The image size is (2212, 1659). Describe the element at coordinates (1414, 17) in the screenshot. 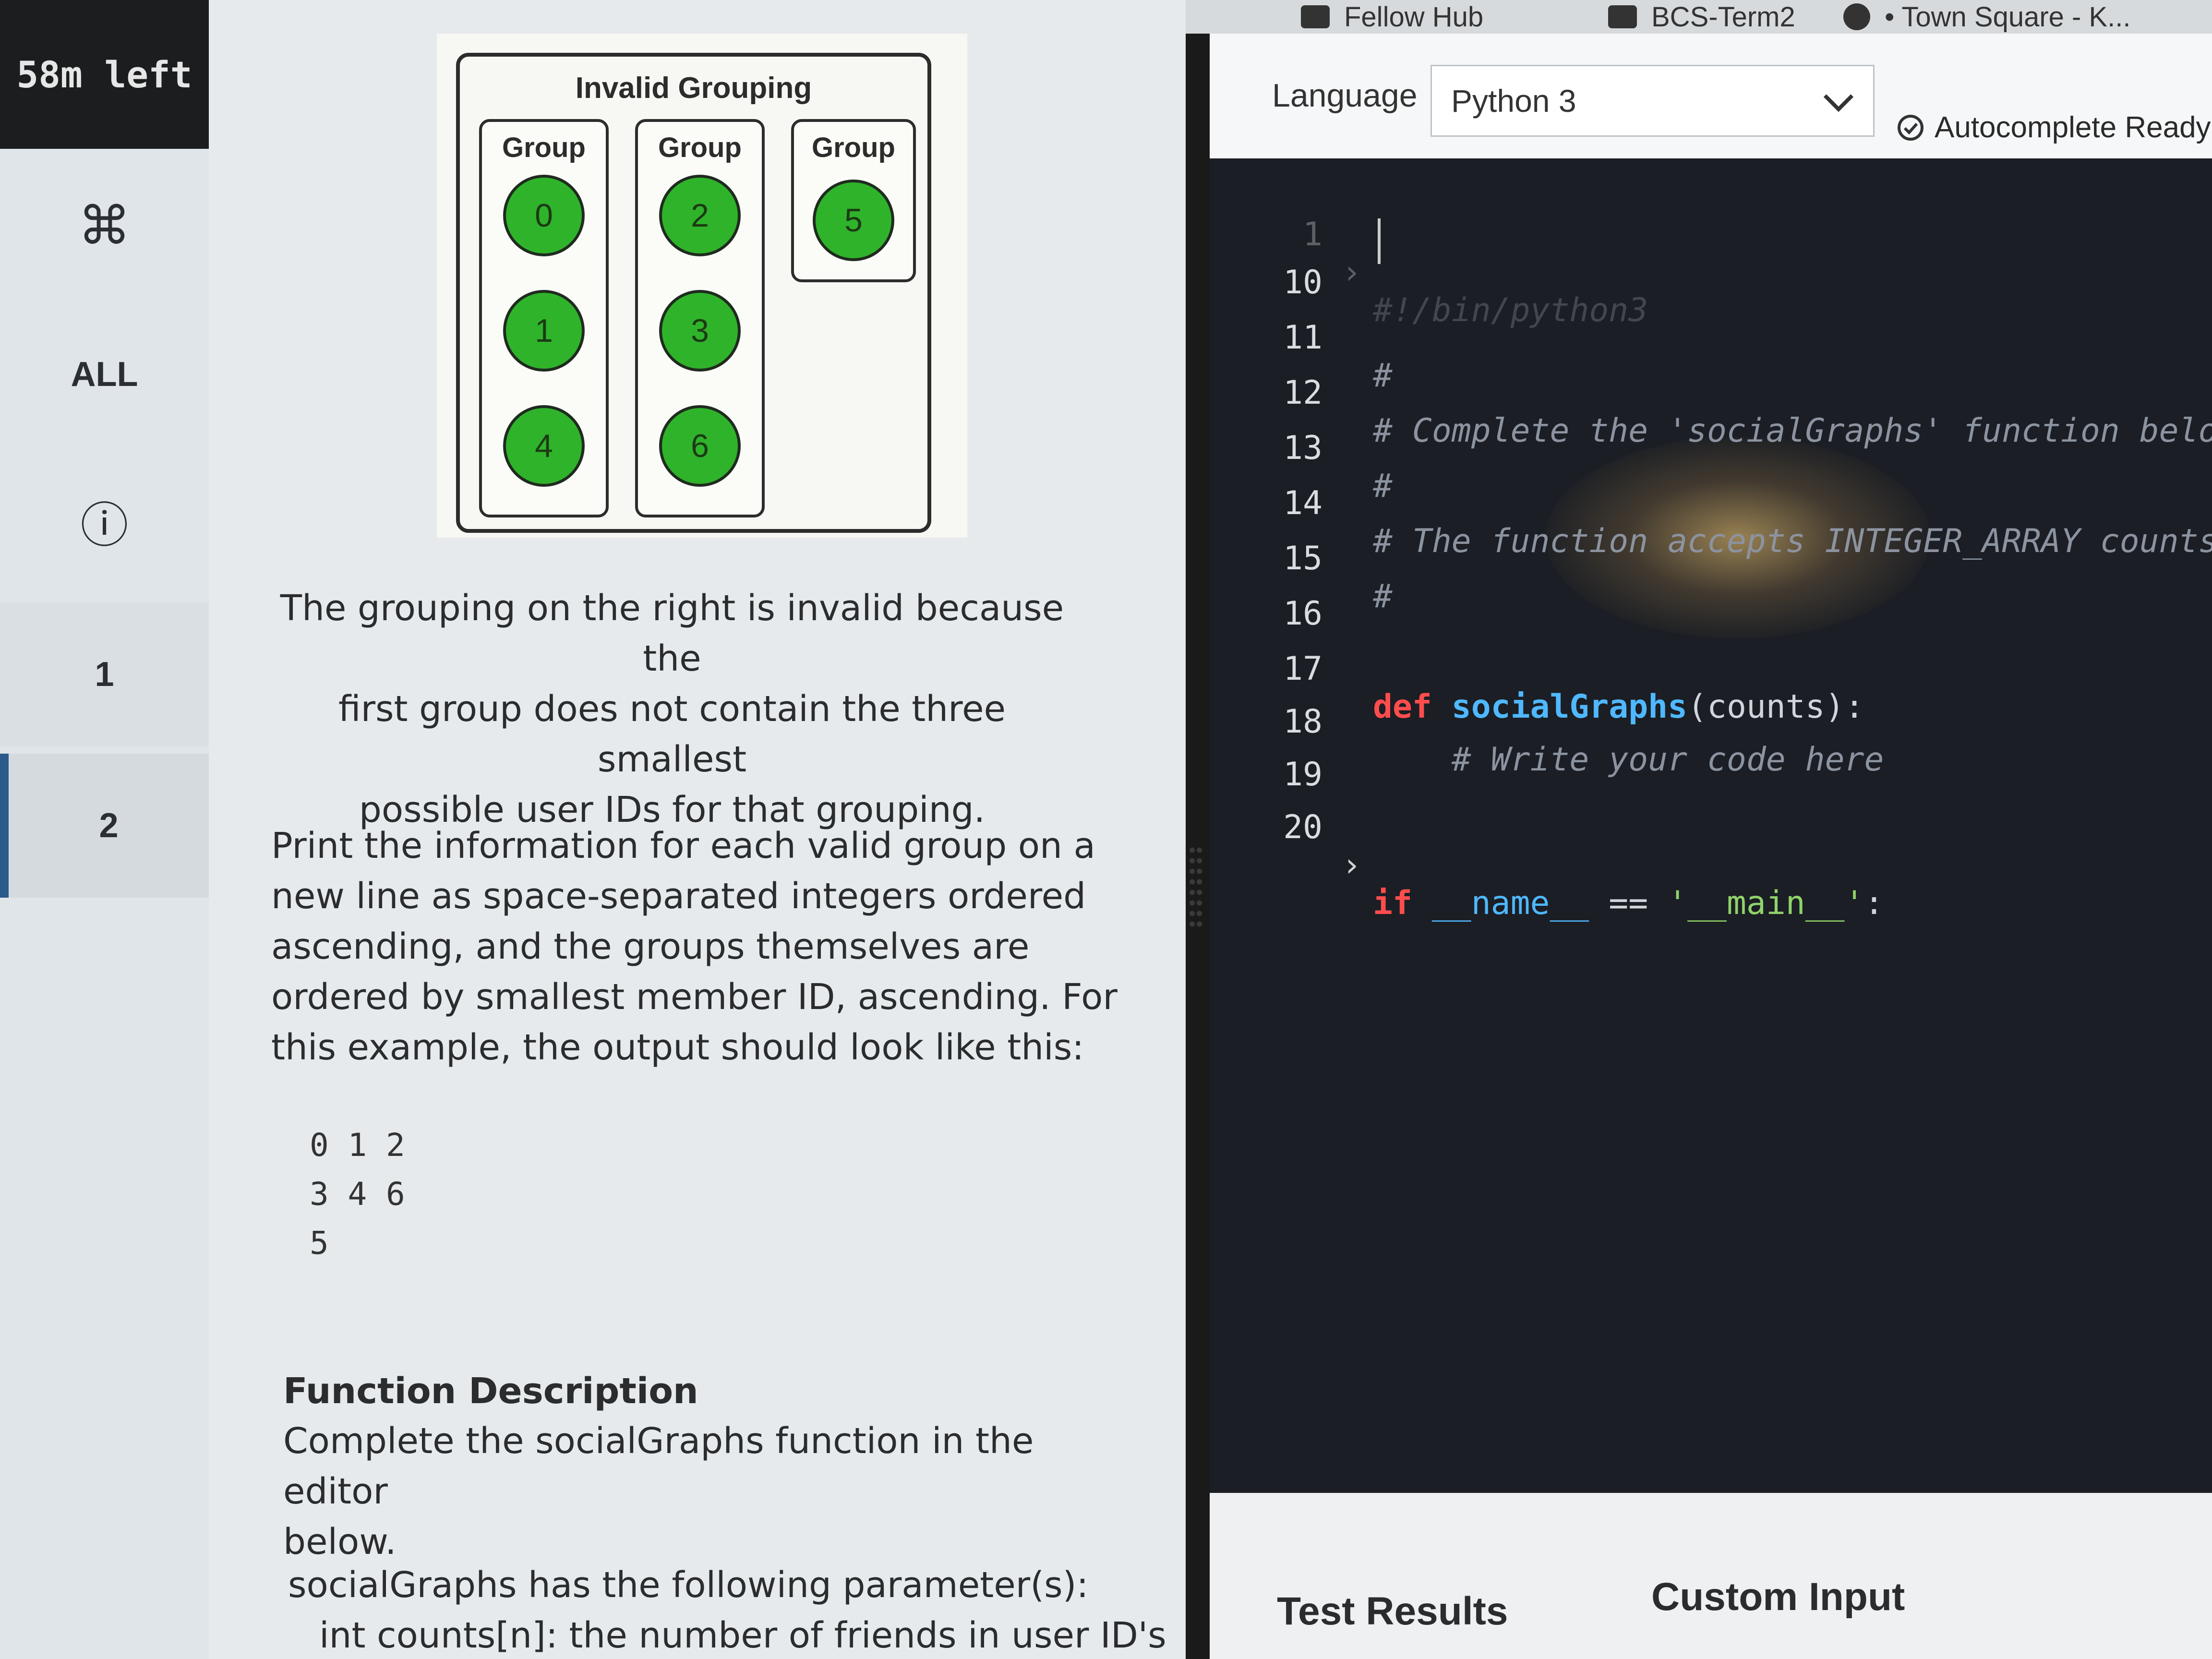

I see `bookmark-label: Fellow Hub` at that location.